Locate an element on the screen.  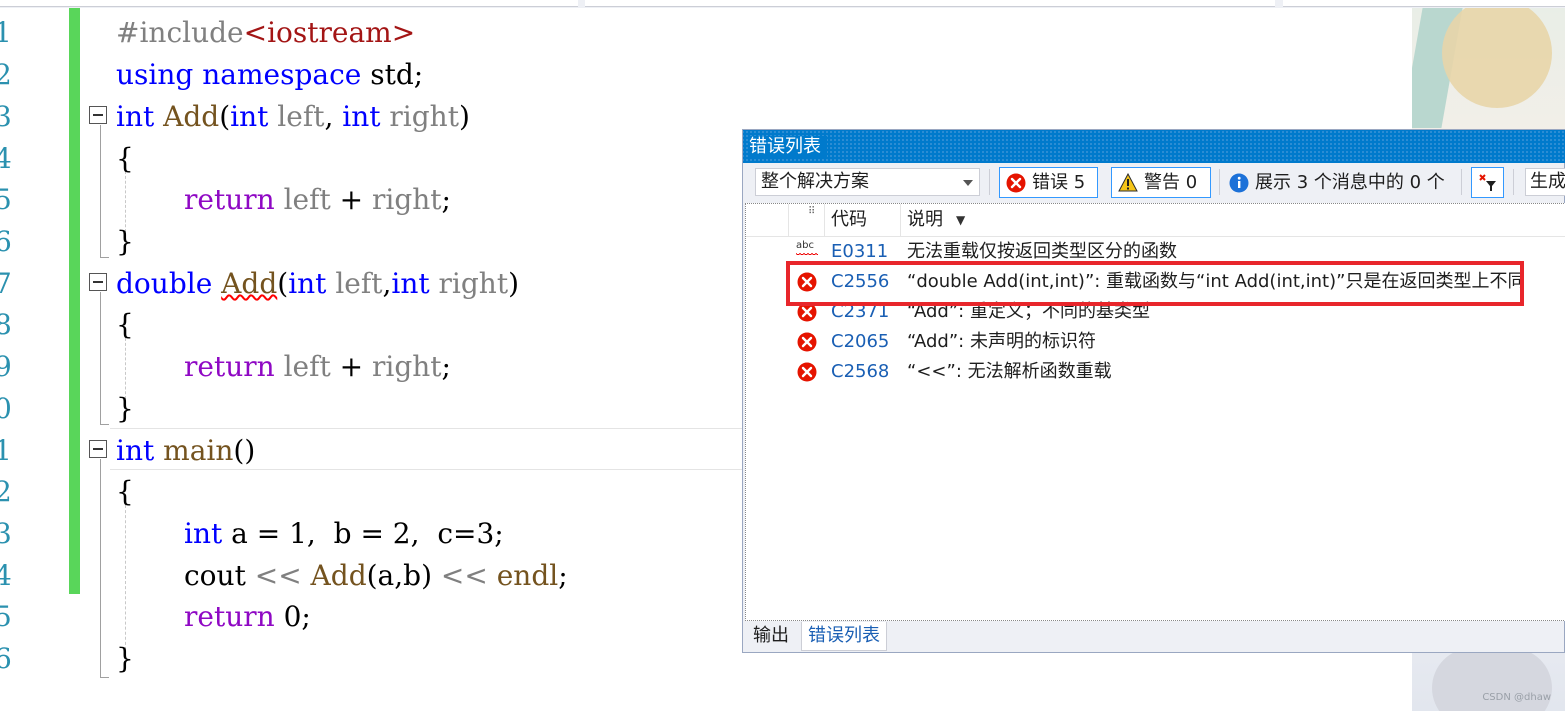
scope-dropdown: 整个解决方案 is located at coordinates (867, 182).